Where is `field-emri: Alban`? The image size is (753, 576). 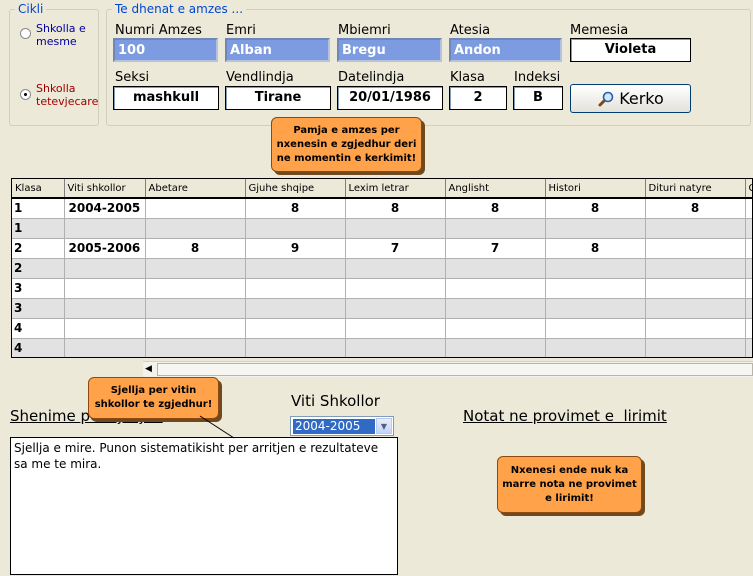 field-emri: Alban is located at coordinates (277, 50).